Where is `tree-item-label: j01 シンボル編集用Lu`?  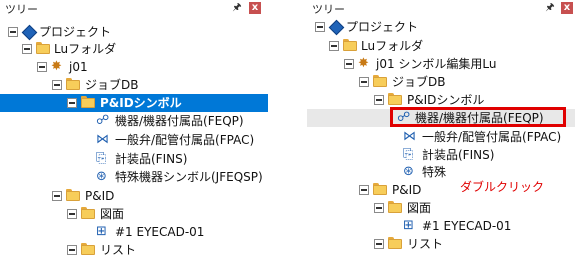
tree-item-label: j01 シンボル編集用Lu is located at coordinates (436, 64).